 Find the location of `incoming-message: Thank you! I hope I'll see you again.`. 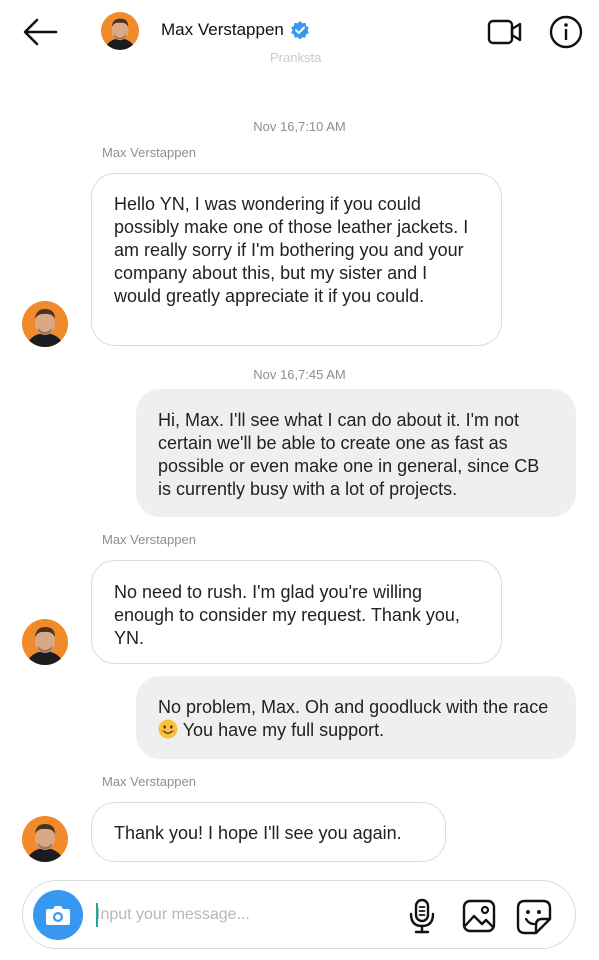

incoming-message: Thank you! I hope I'll see you again. is located at coordinates (268, 832).